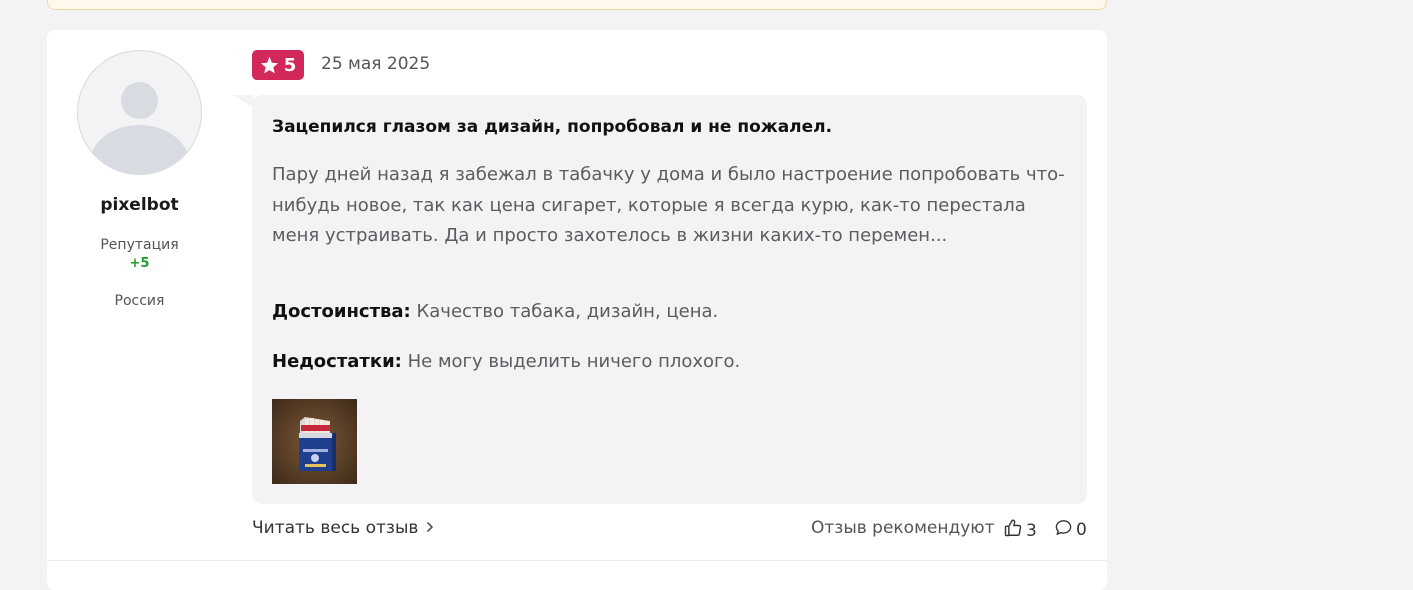 This screenshot has width=1413, height=590. Describe the element at coordinates (1063, 530) in the screenshot. I see `comment-icon` at that location.